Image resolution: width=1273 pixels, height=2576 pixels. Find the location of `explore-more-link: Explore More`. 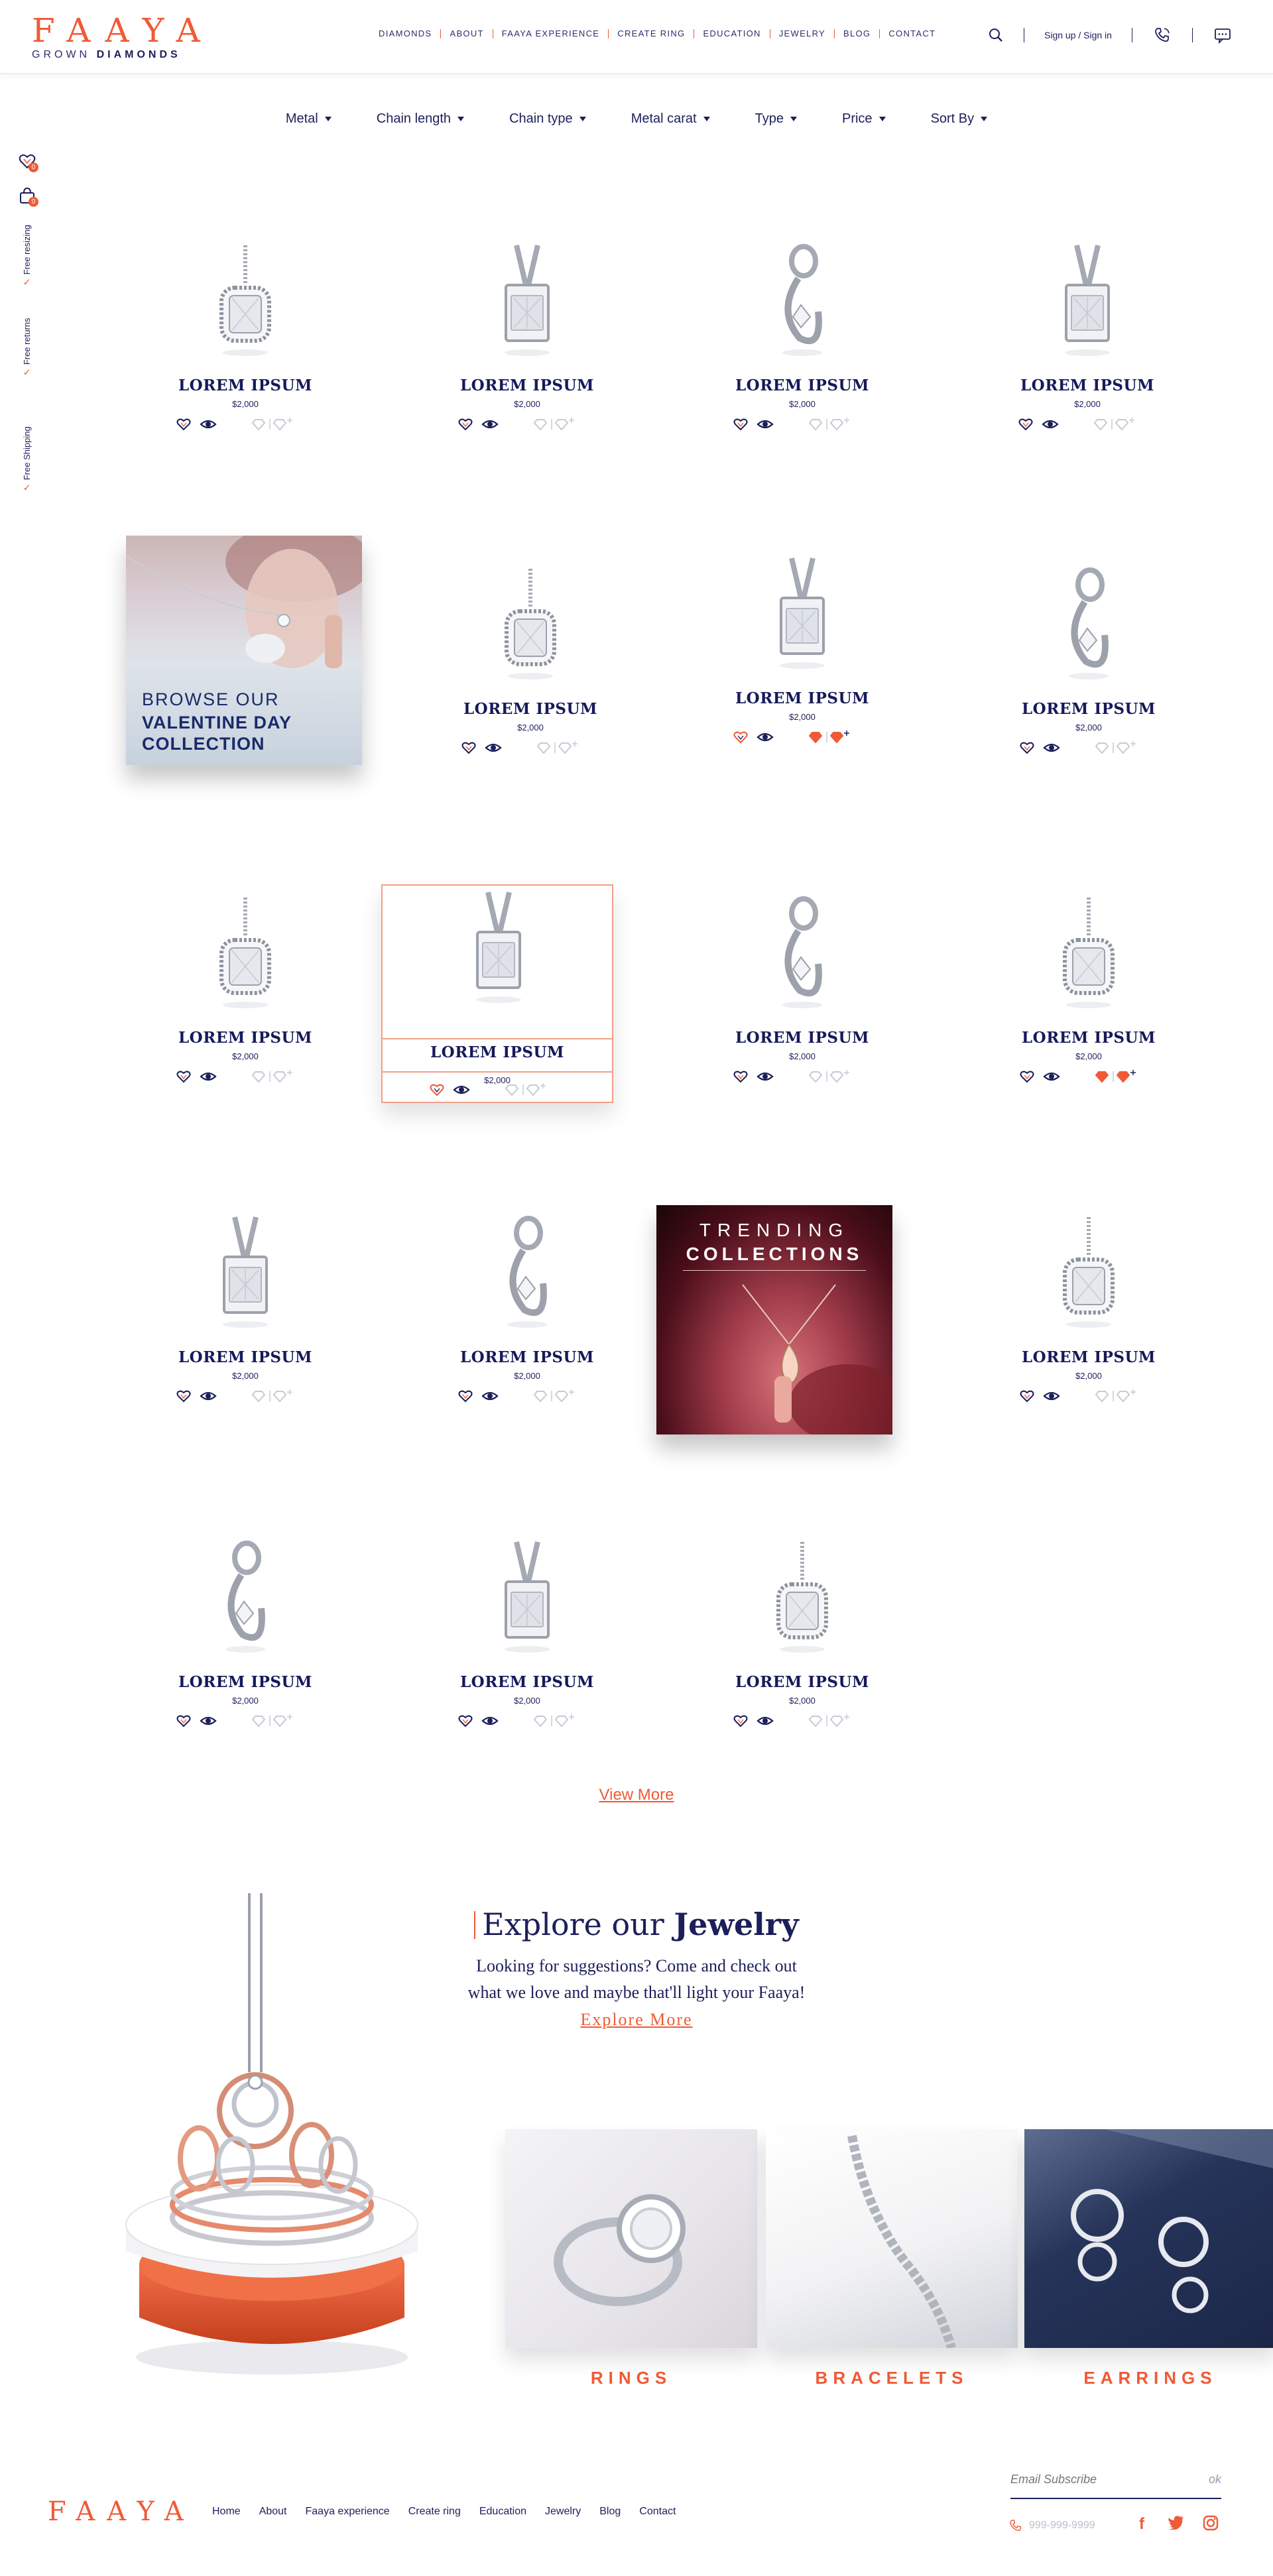

explore-more-link: Explore More is located at coordinates (636, 2020).